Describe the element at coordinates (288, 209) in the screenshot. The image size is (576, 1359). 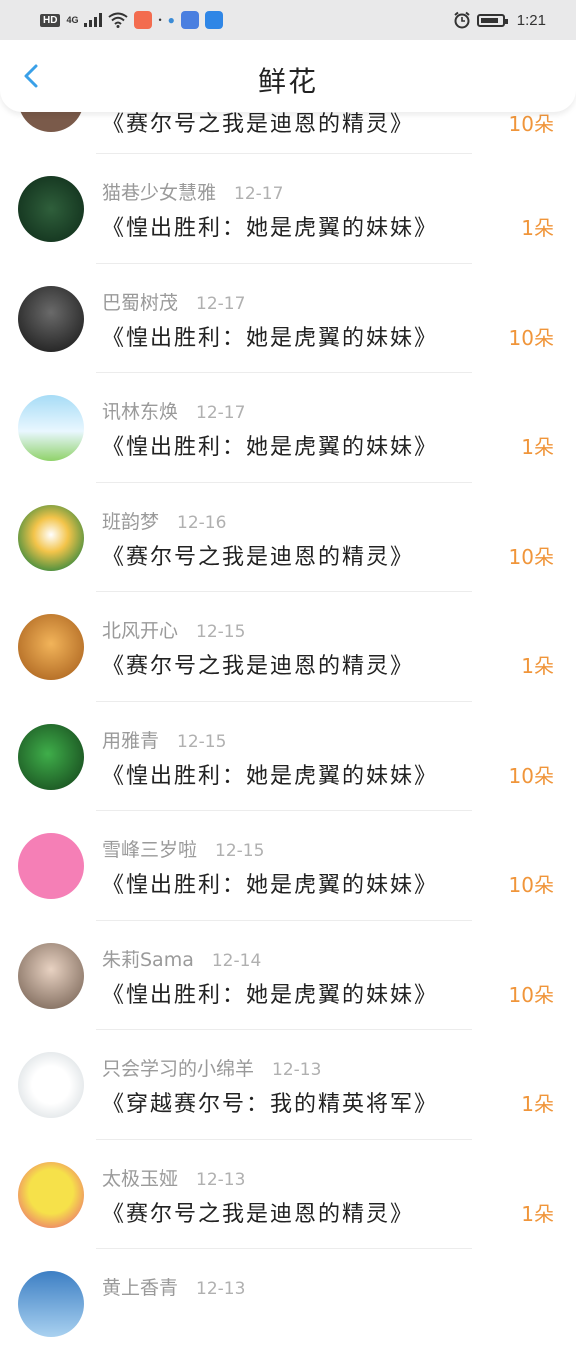
I see `list-item: 猫巷少女慧雅 12-17 《惶出胜利：她是虎翼的妹妹》 1朵` at that location.